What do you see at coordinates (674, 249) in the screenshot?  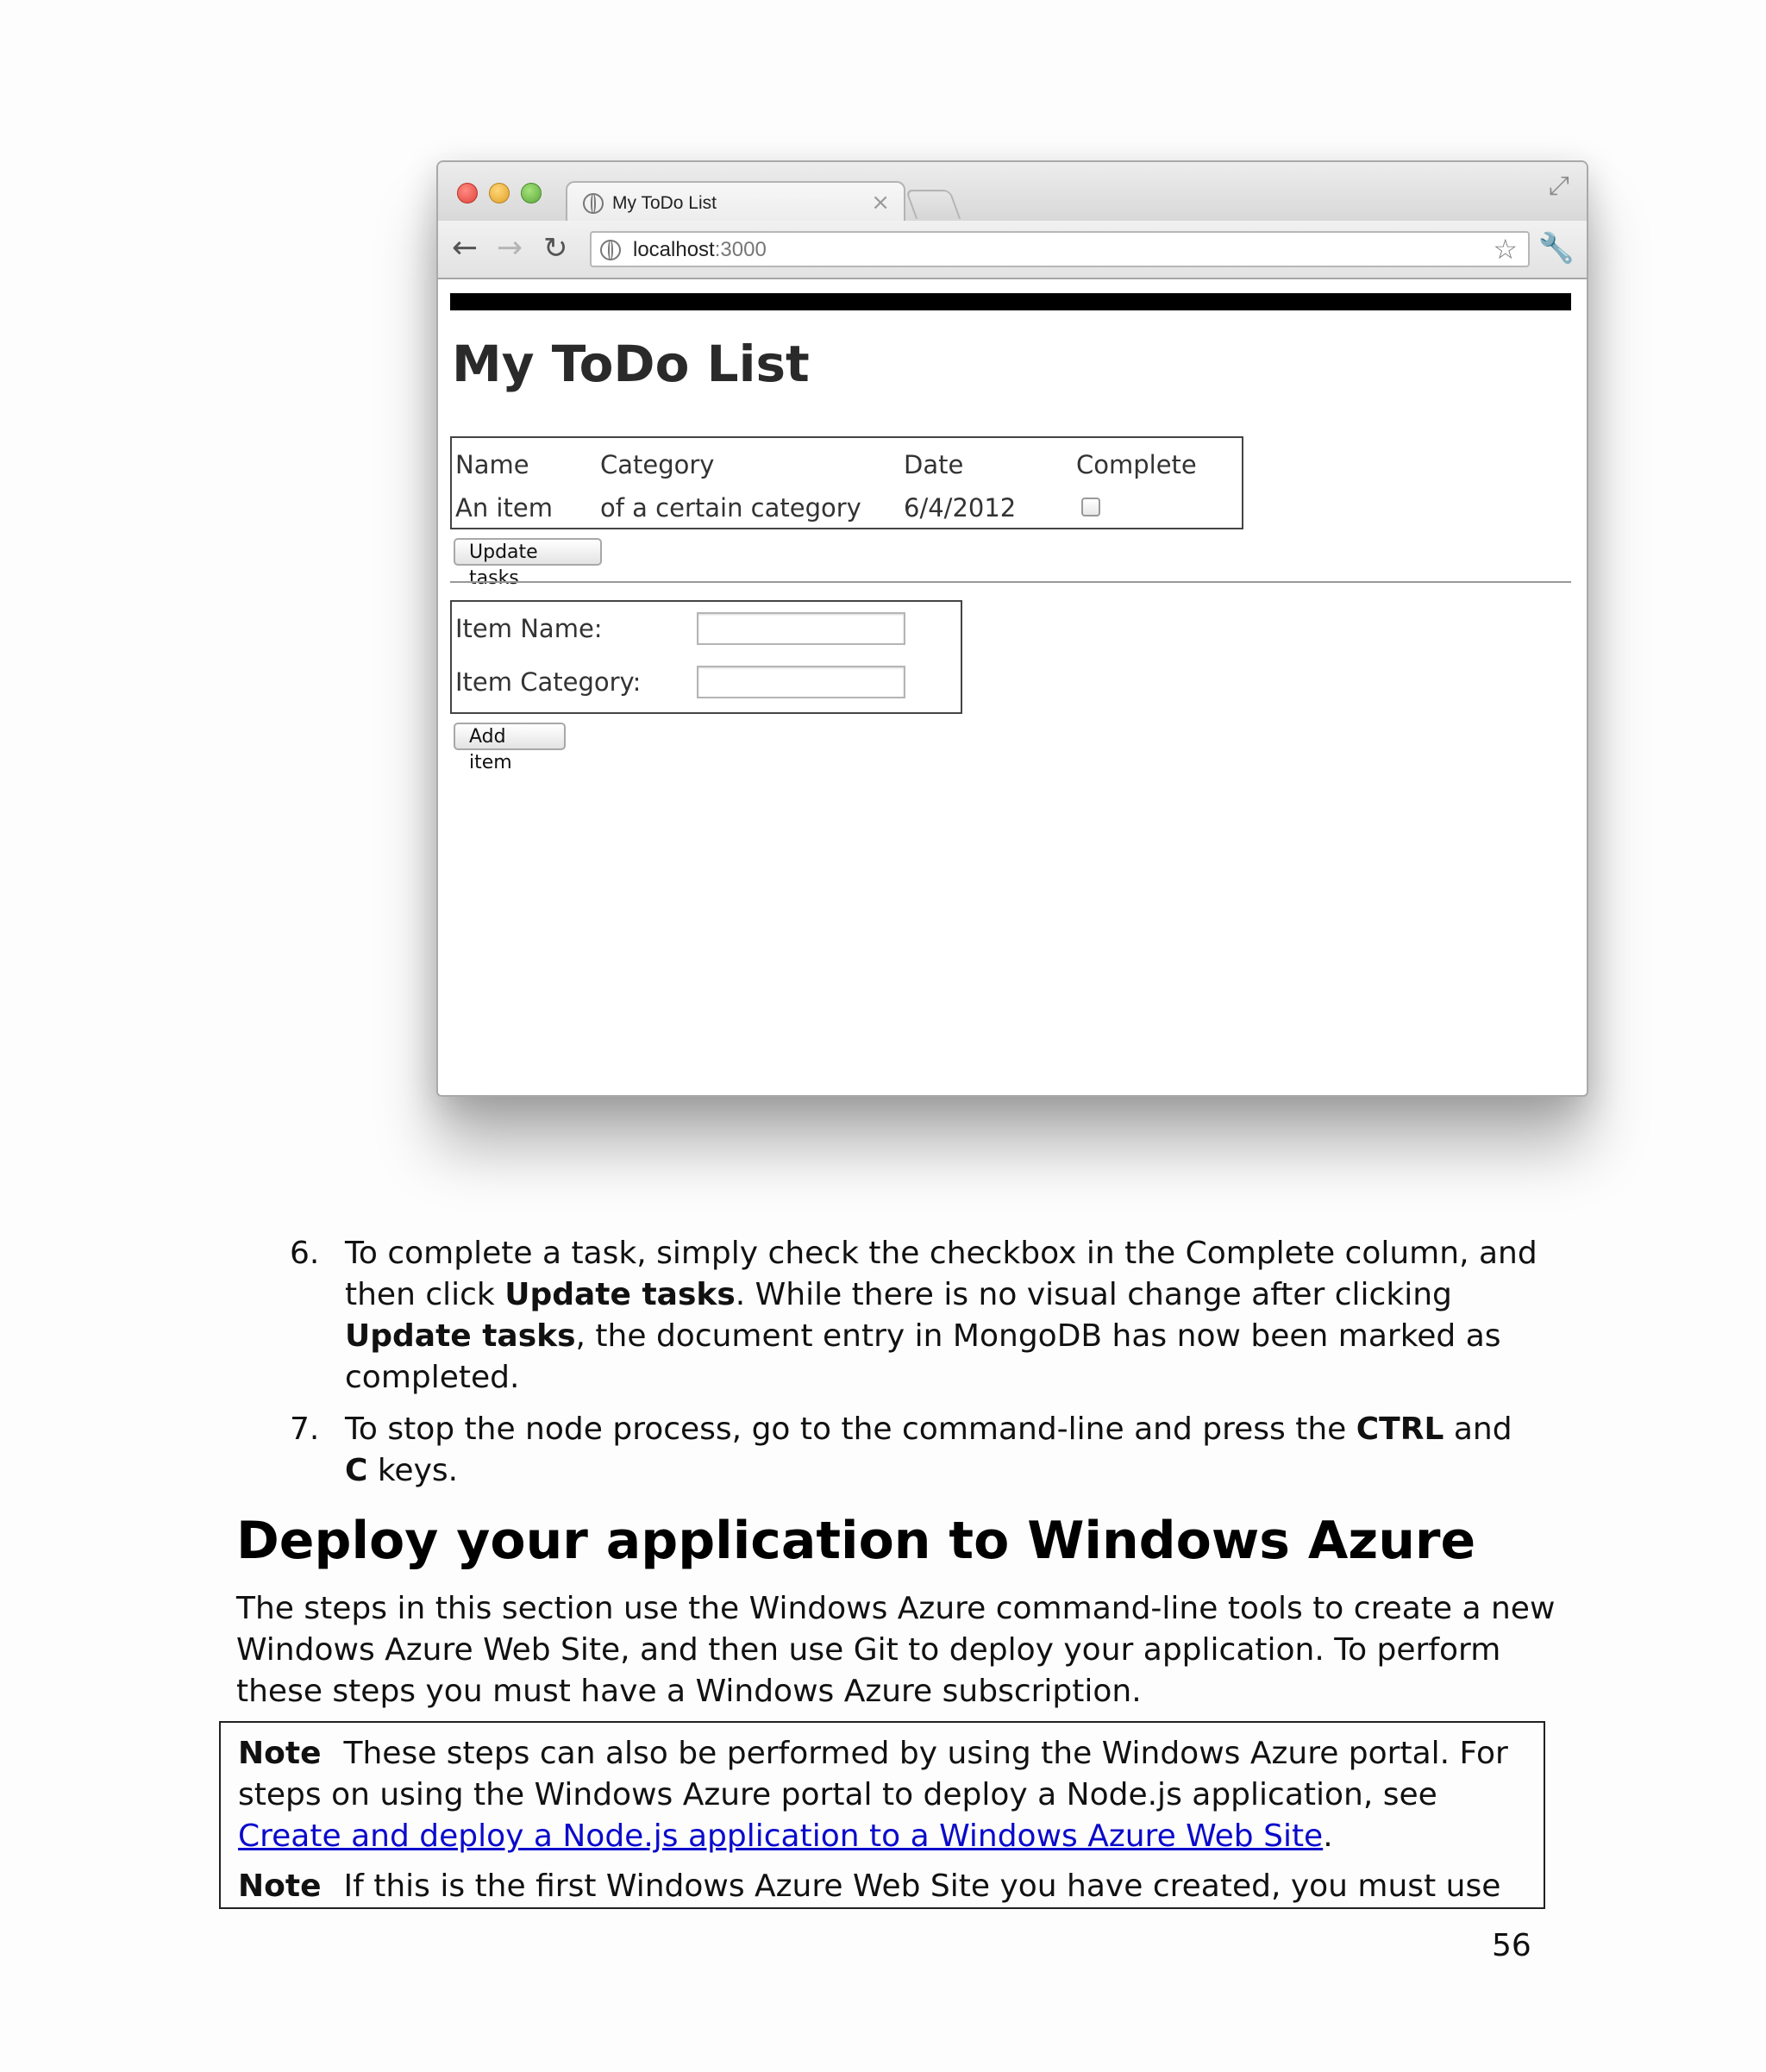 I see `url-host: localhost` at bounding box center [674, 249].